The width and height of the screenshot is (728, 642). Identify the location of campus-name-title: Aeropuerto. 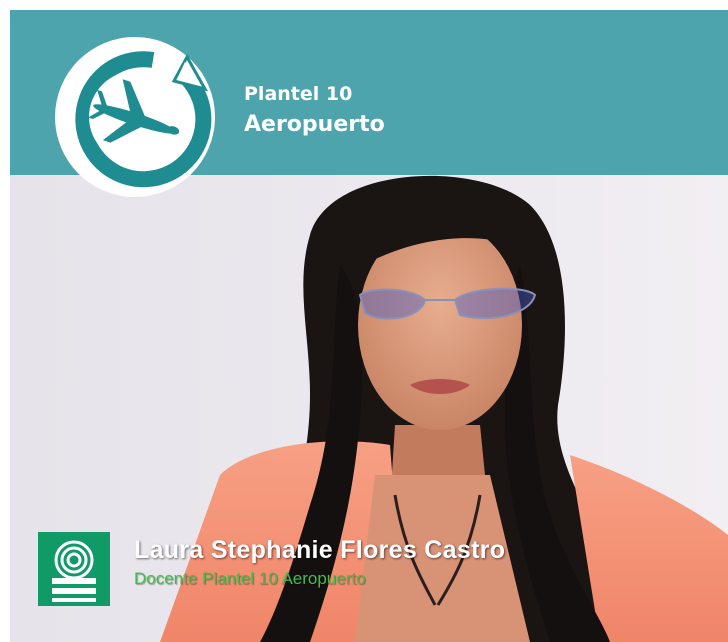
(314, 124).